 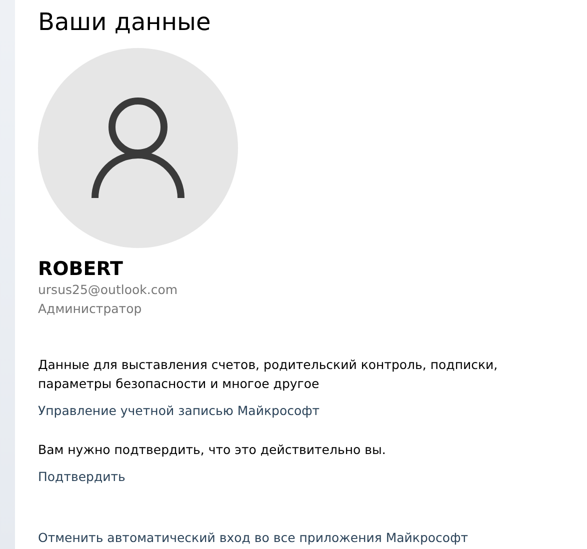 What do you see at coordinates (81, 269) in the screenshot?
I see `account-name: ROBERT` at bounding box center [81, 269].